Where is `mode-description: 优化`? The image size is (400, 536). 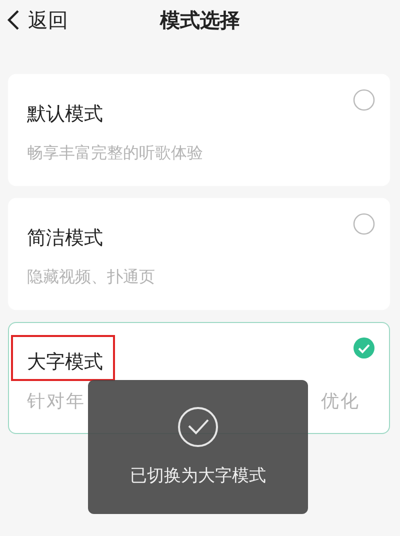 mode-description: 优化 is located at coordinates (340, 401).